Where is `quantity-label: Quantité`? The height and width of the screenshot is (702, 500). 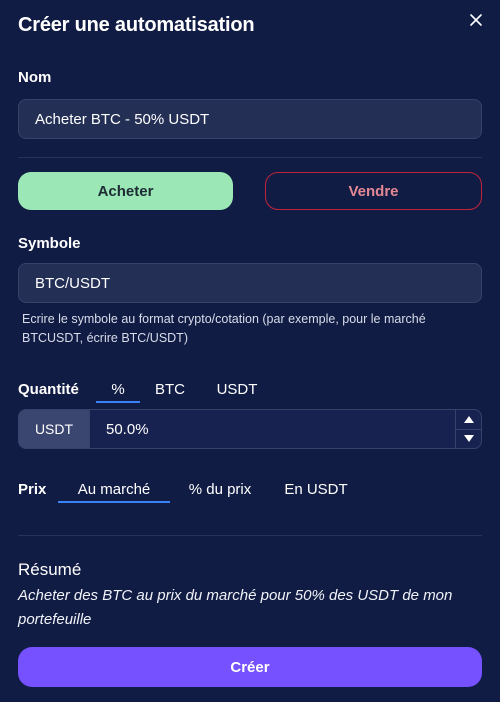
quantity-label: Quantité is located at coordinates (48, 389).